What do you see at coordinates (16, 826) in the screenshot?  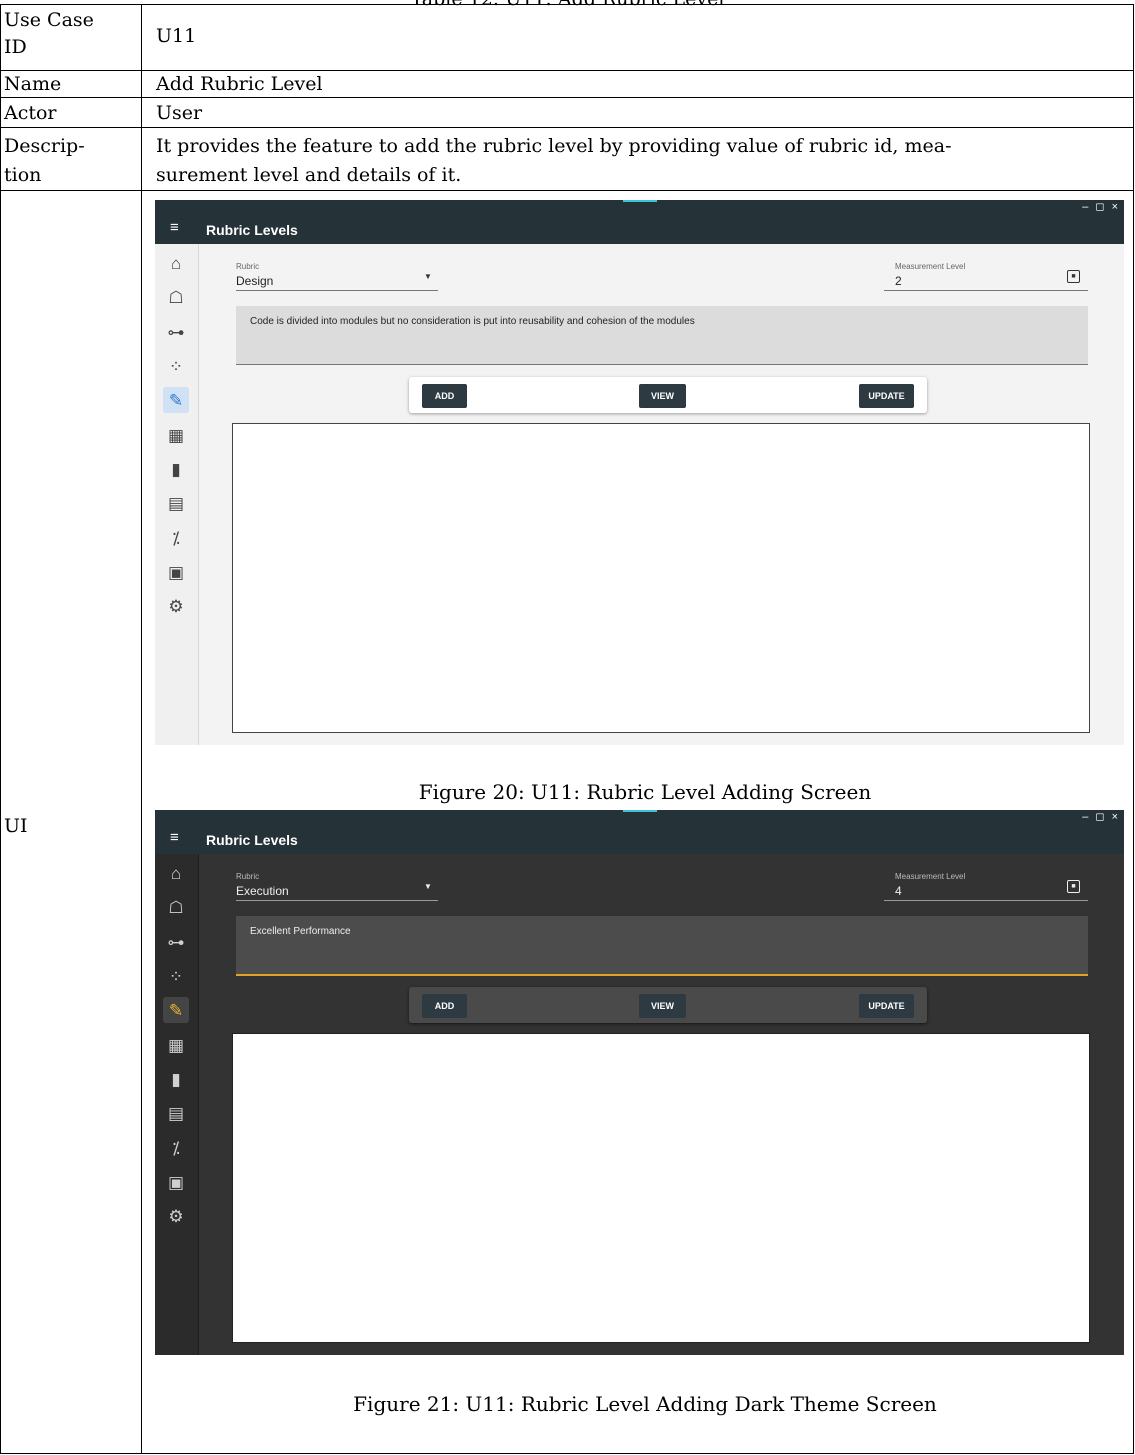 I see `label-ui: UI` at bounding box center [16, 826].